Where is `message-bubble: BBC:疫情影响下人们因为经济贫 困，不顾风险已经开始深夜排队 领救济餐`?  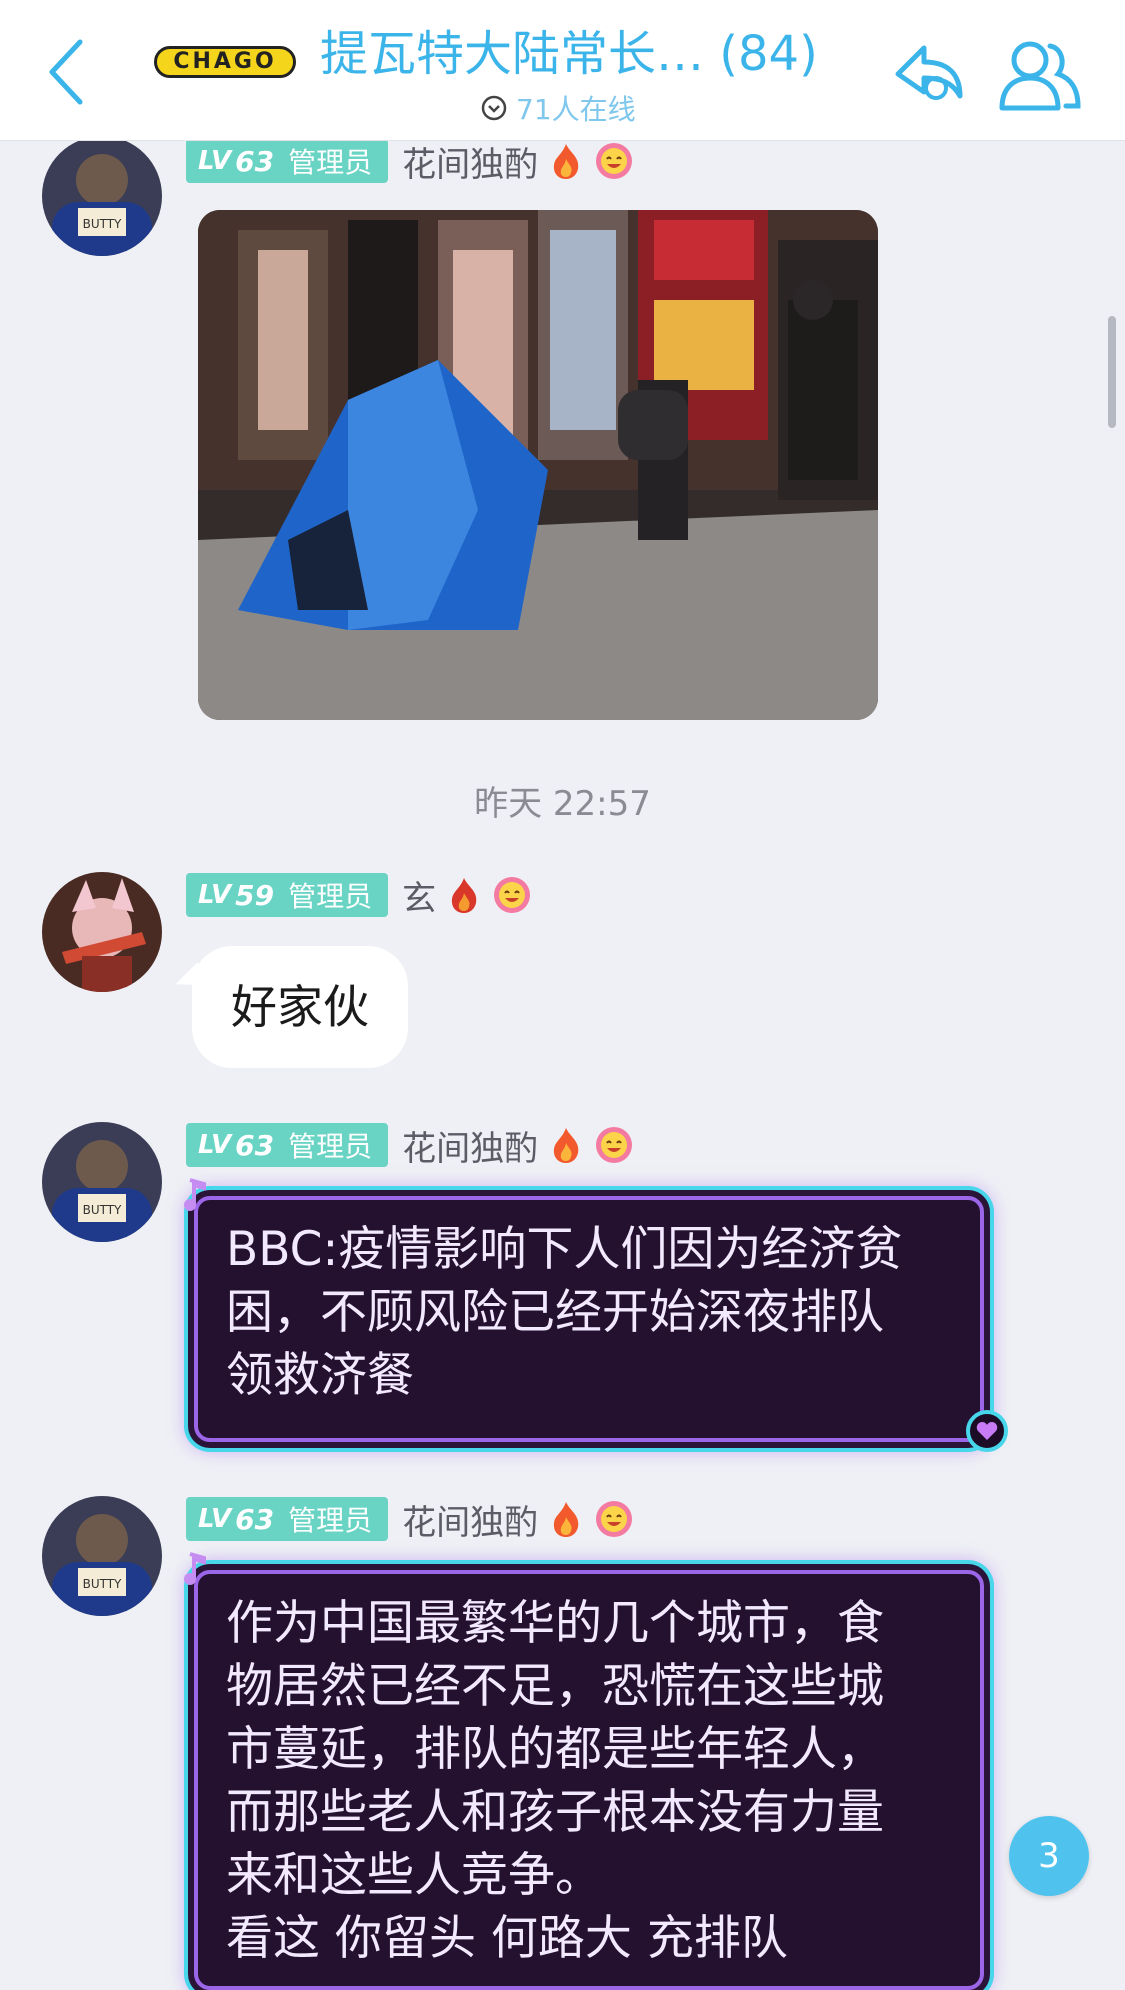 message-bubble: BBC:疫情影响下人们因为经济贫 困，不顾风险已经开始深夜排队 领救济餐 is located at coordinates (589, 1319).